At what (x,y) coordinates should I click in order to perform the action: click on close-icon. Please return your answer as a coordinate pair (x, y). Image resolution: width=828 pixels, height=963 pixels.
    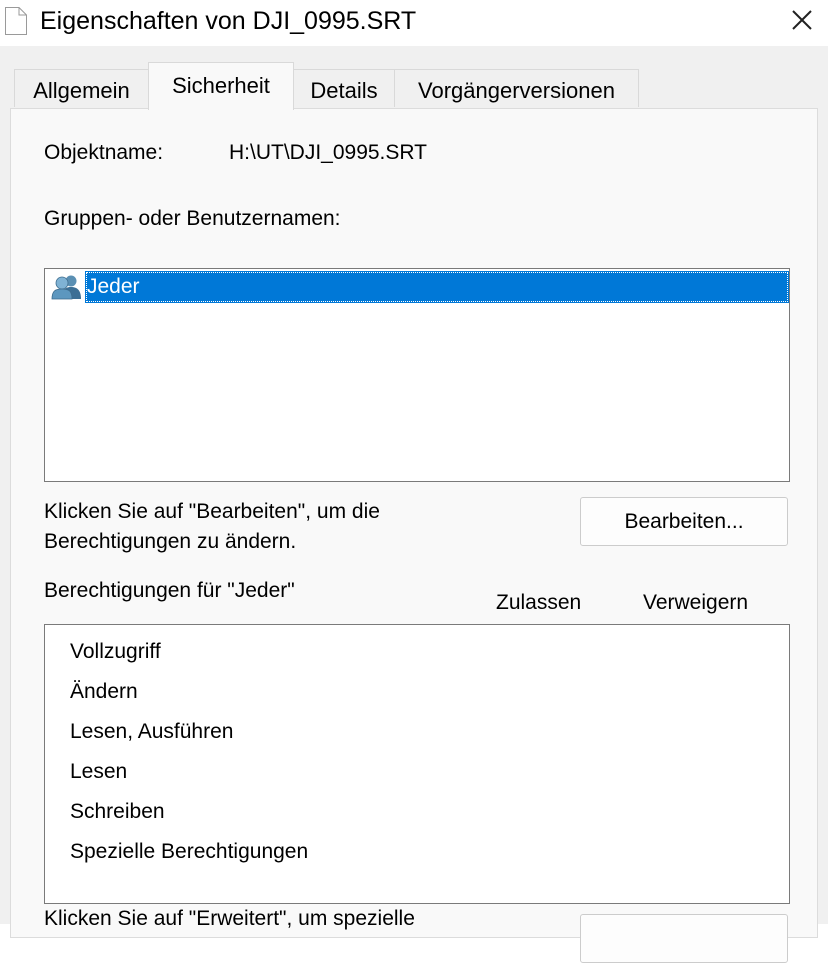
    Looking at the image, I should click on (802, 20).